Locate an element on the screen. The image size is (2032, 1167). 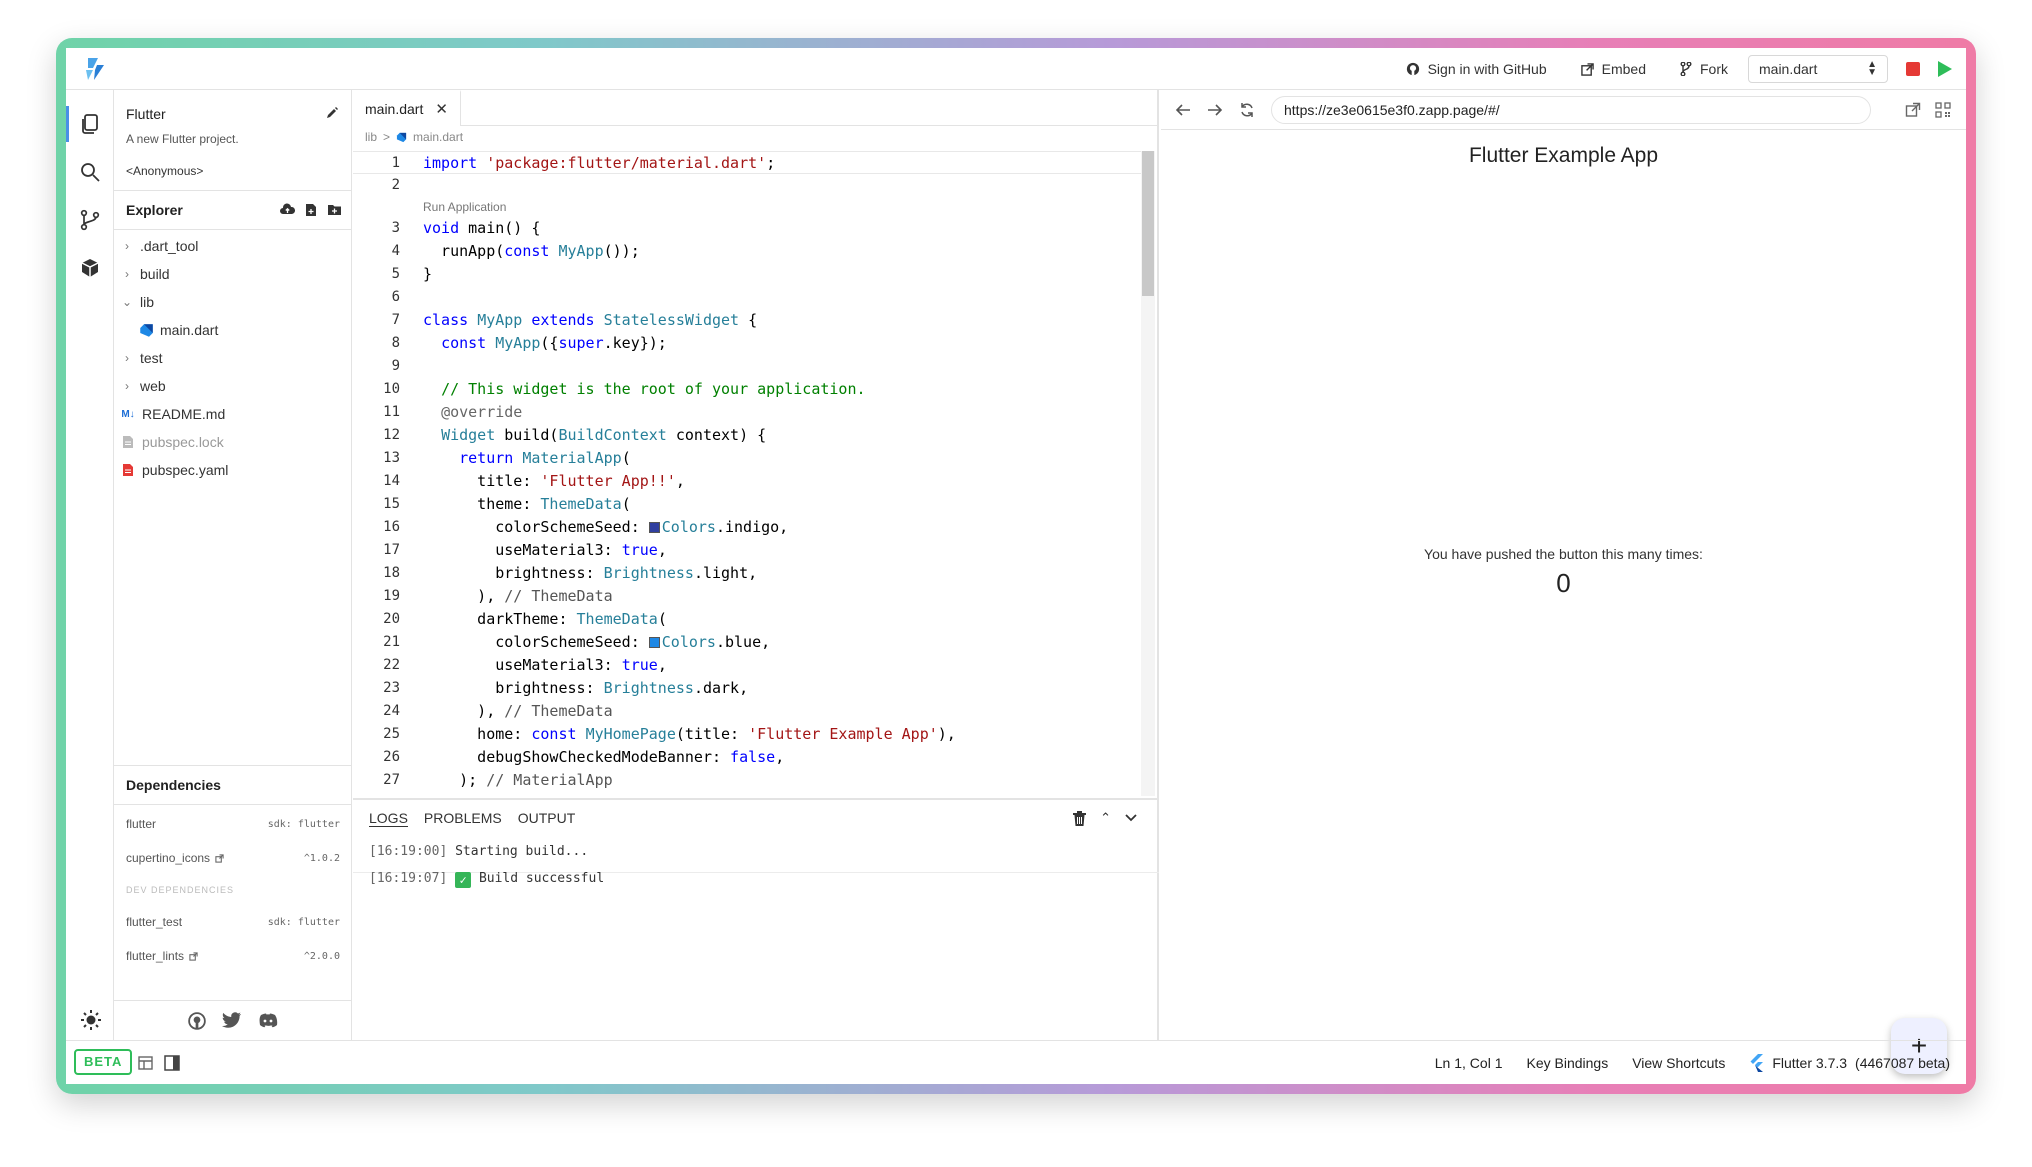
file-tree-item: › .dart_tool is located at coordinates (233, 246).